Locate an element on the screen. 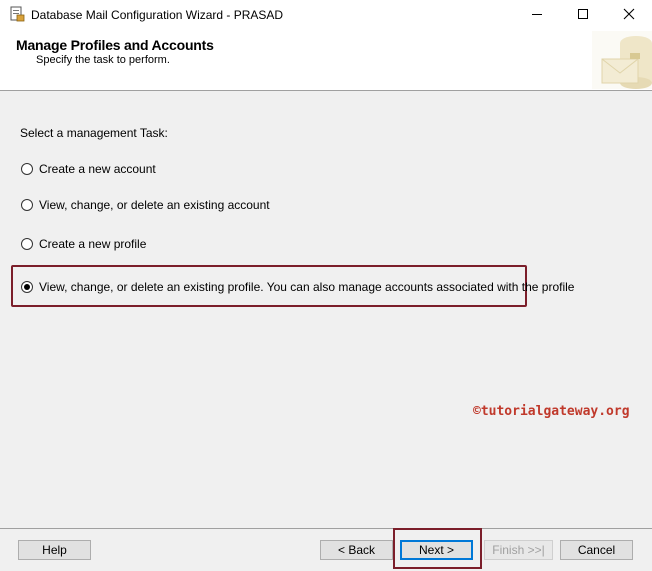 The width and height of the screenshot is (652, 571). option-create-account: Create a new account is located at coordinates (88, 169).